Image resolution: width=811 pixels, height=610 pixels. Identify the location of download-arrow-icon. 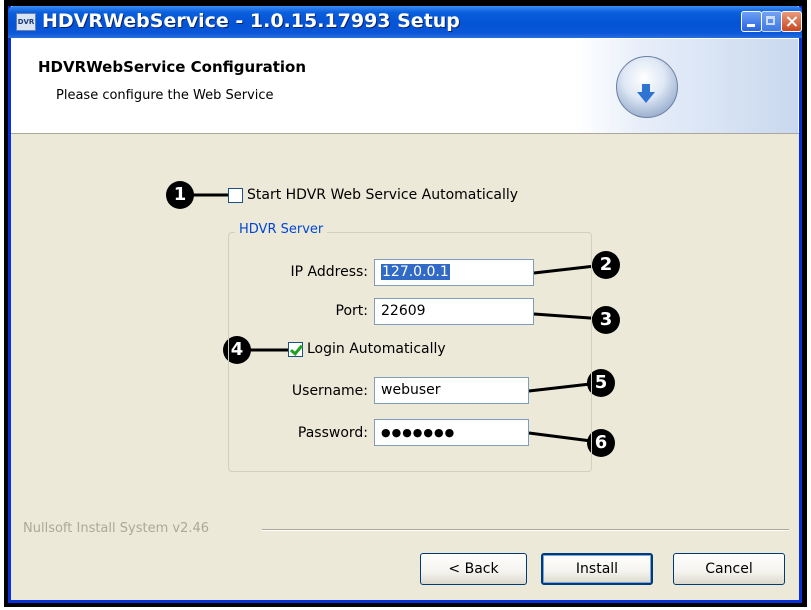
(646, 97).